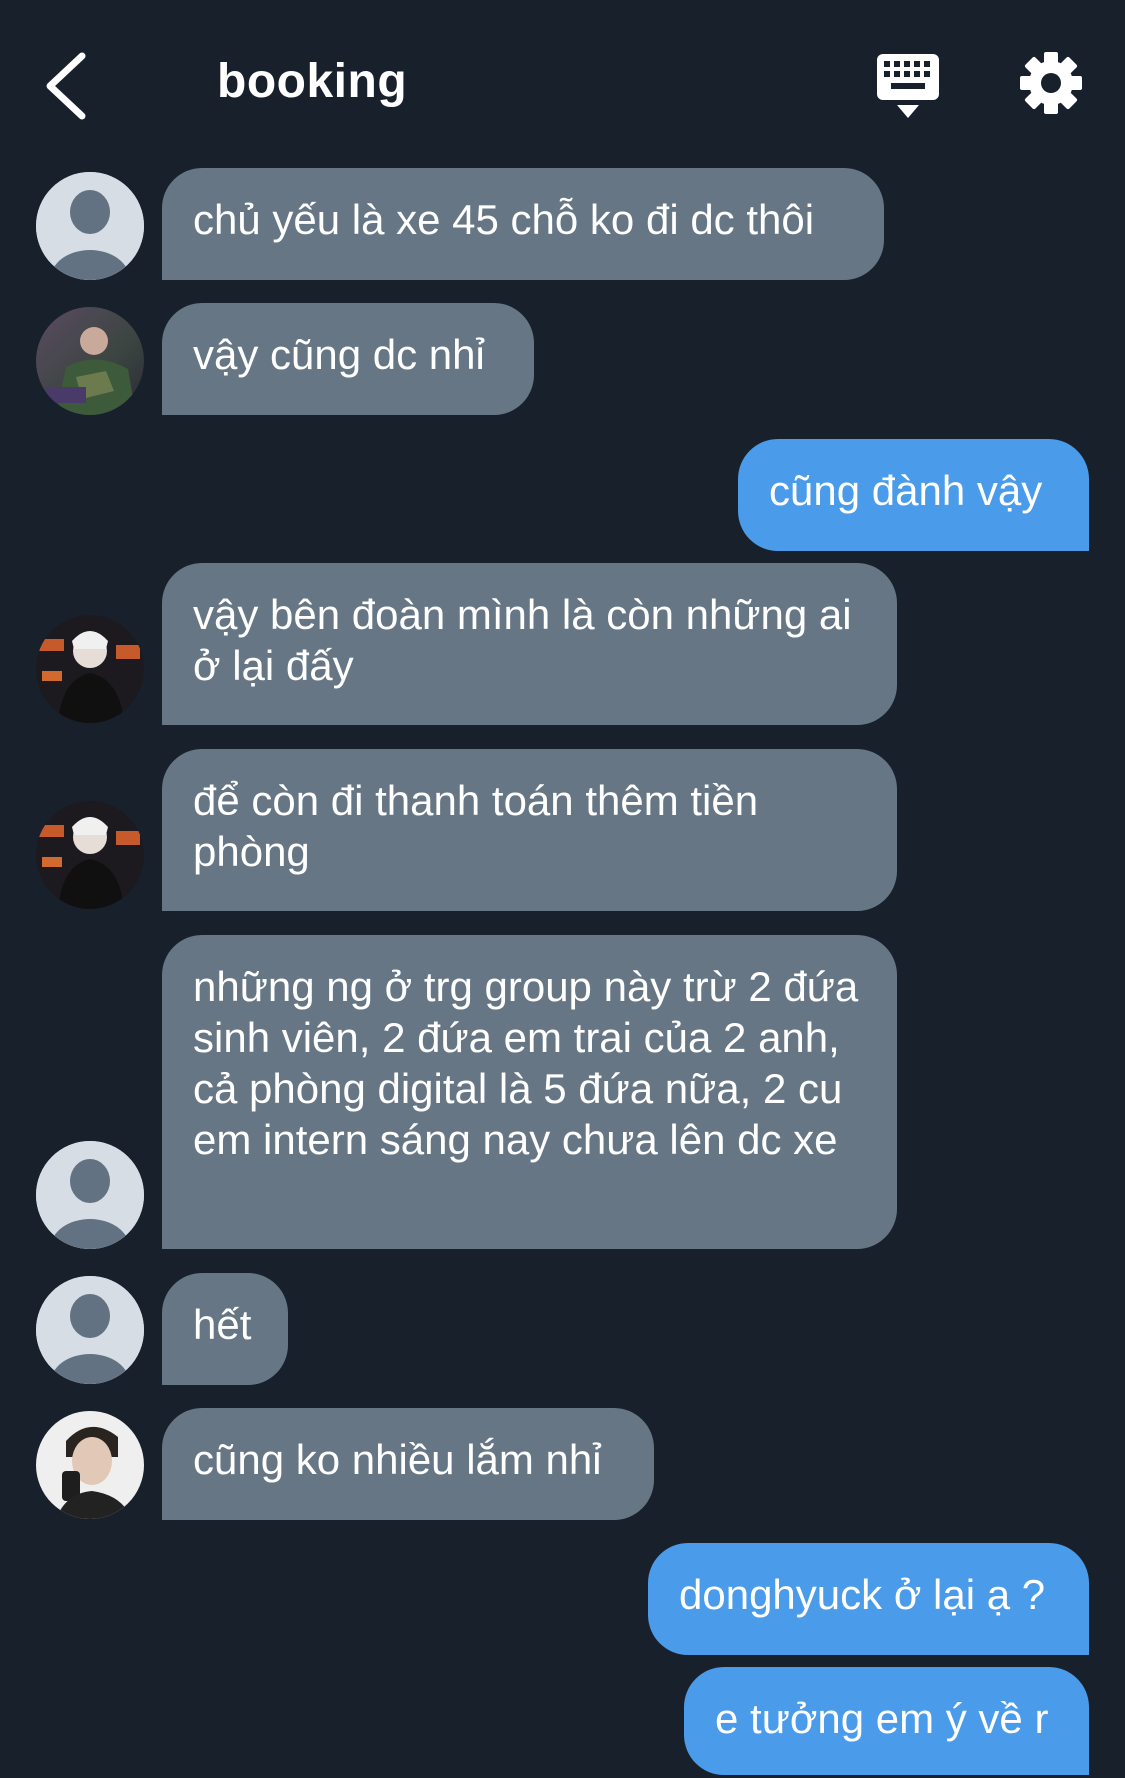 The width and height of the screenshot is (1125, 1778). Describe the element at coordinates (913, 495) in the screenshot. I see `message-bubble-outgoing: cũng đành vậy` at that location.